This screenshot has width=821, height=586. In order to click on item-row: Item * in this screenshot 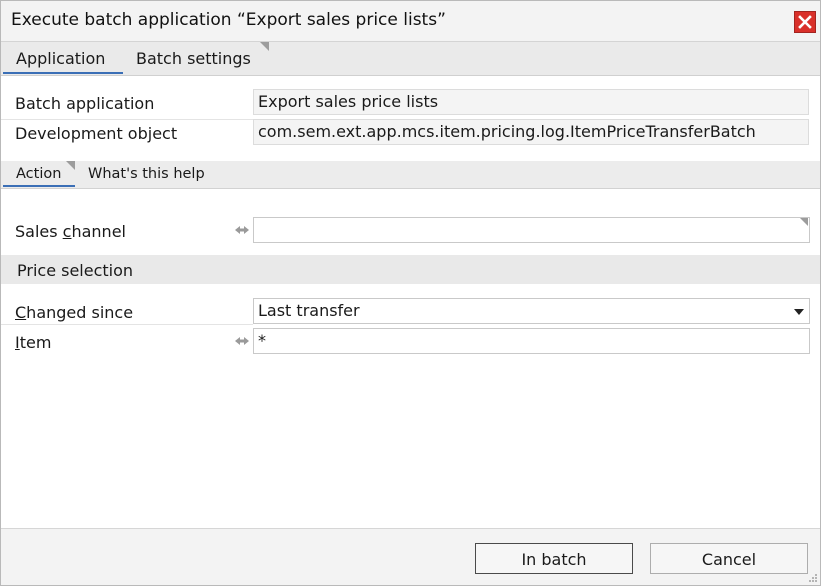, I will do `click(410, 342)`.